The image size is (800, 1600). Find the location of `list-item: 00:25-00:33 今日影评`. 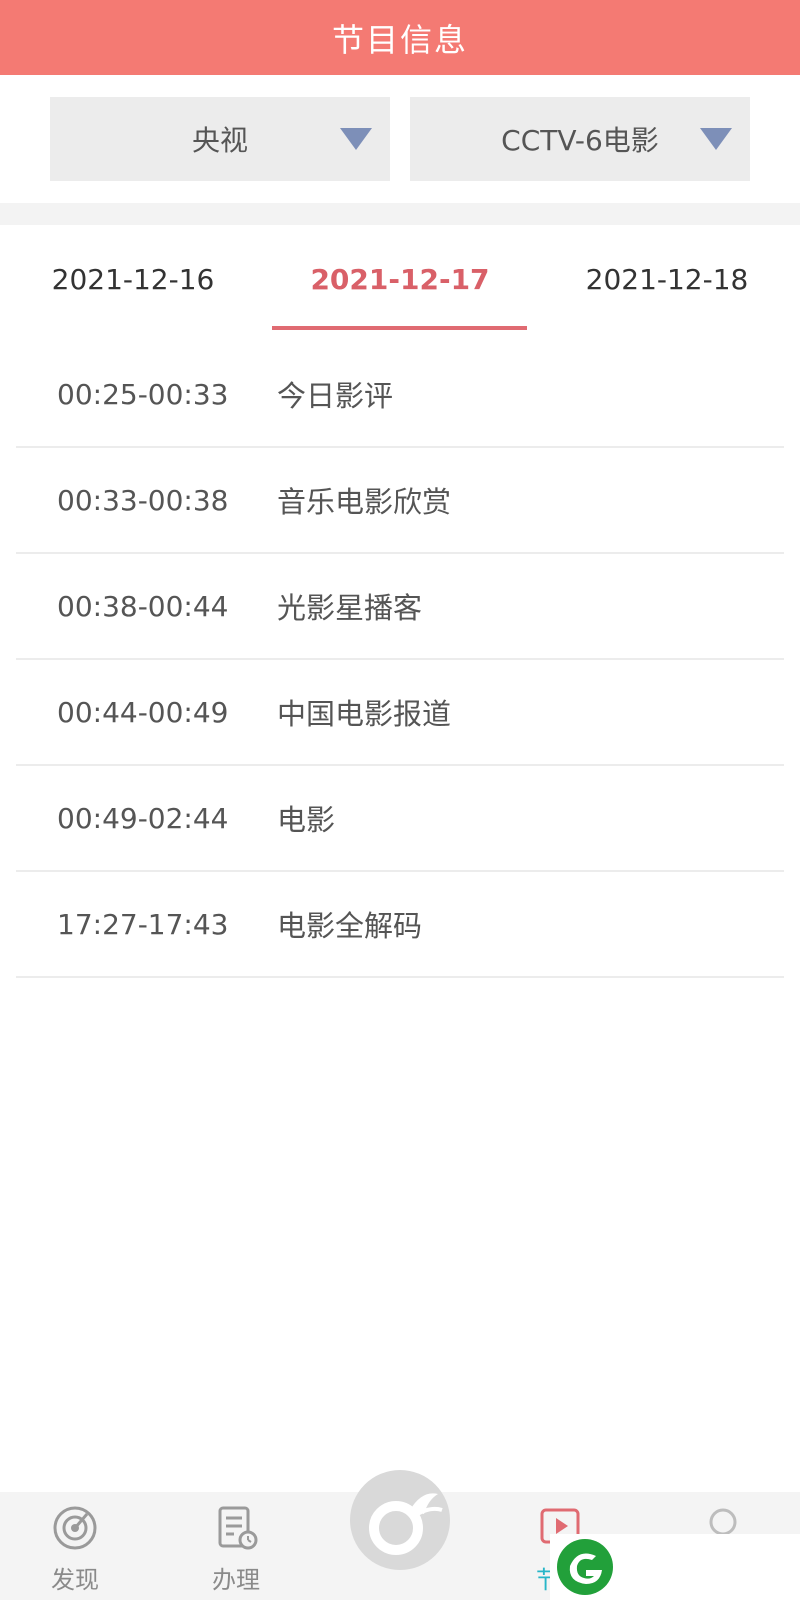

list-item: 00:25-00:33 今日影评 is located at coordinates (400, 395).